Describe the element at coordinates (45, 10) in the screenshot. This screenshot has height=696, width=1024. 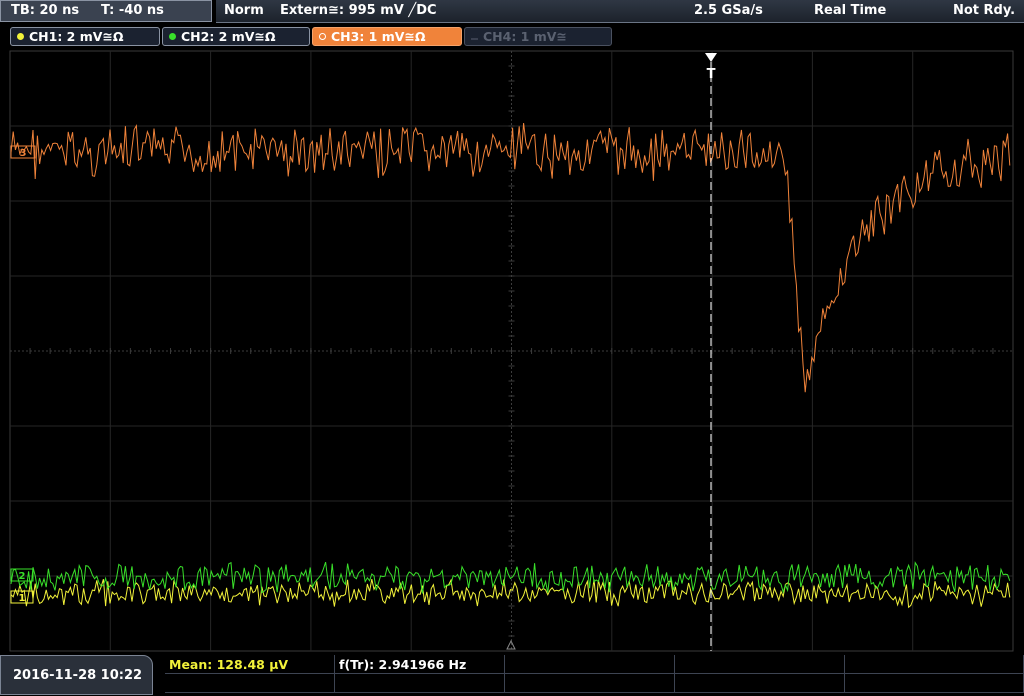
I see `timebase-label: TB: 20 ns` at that location.